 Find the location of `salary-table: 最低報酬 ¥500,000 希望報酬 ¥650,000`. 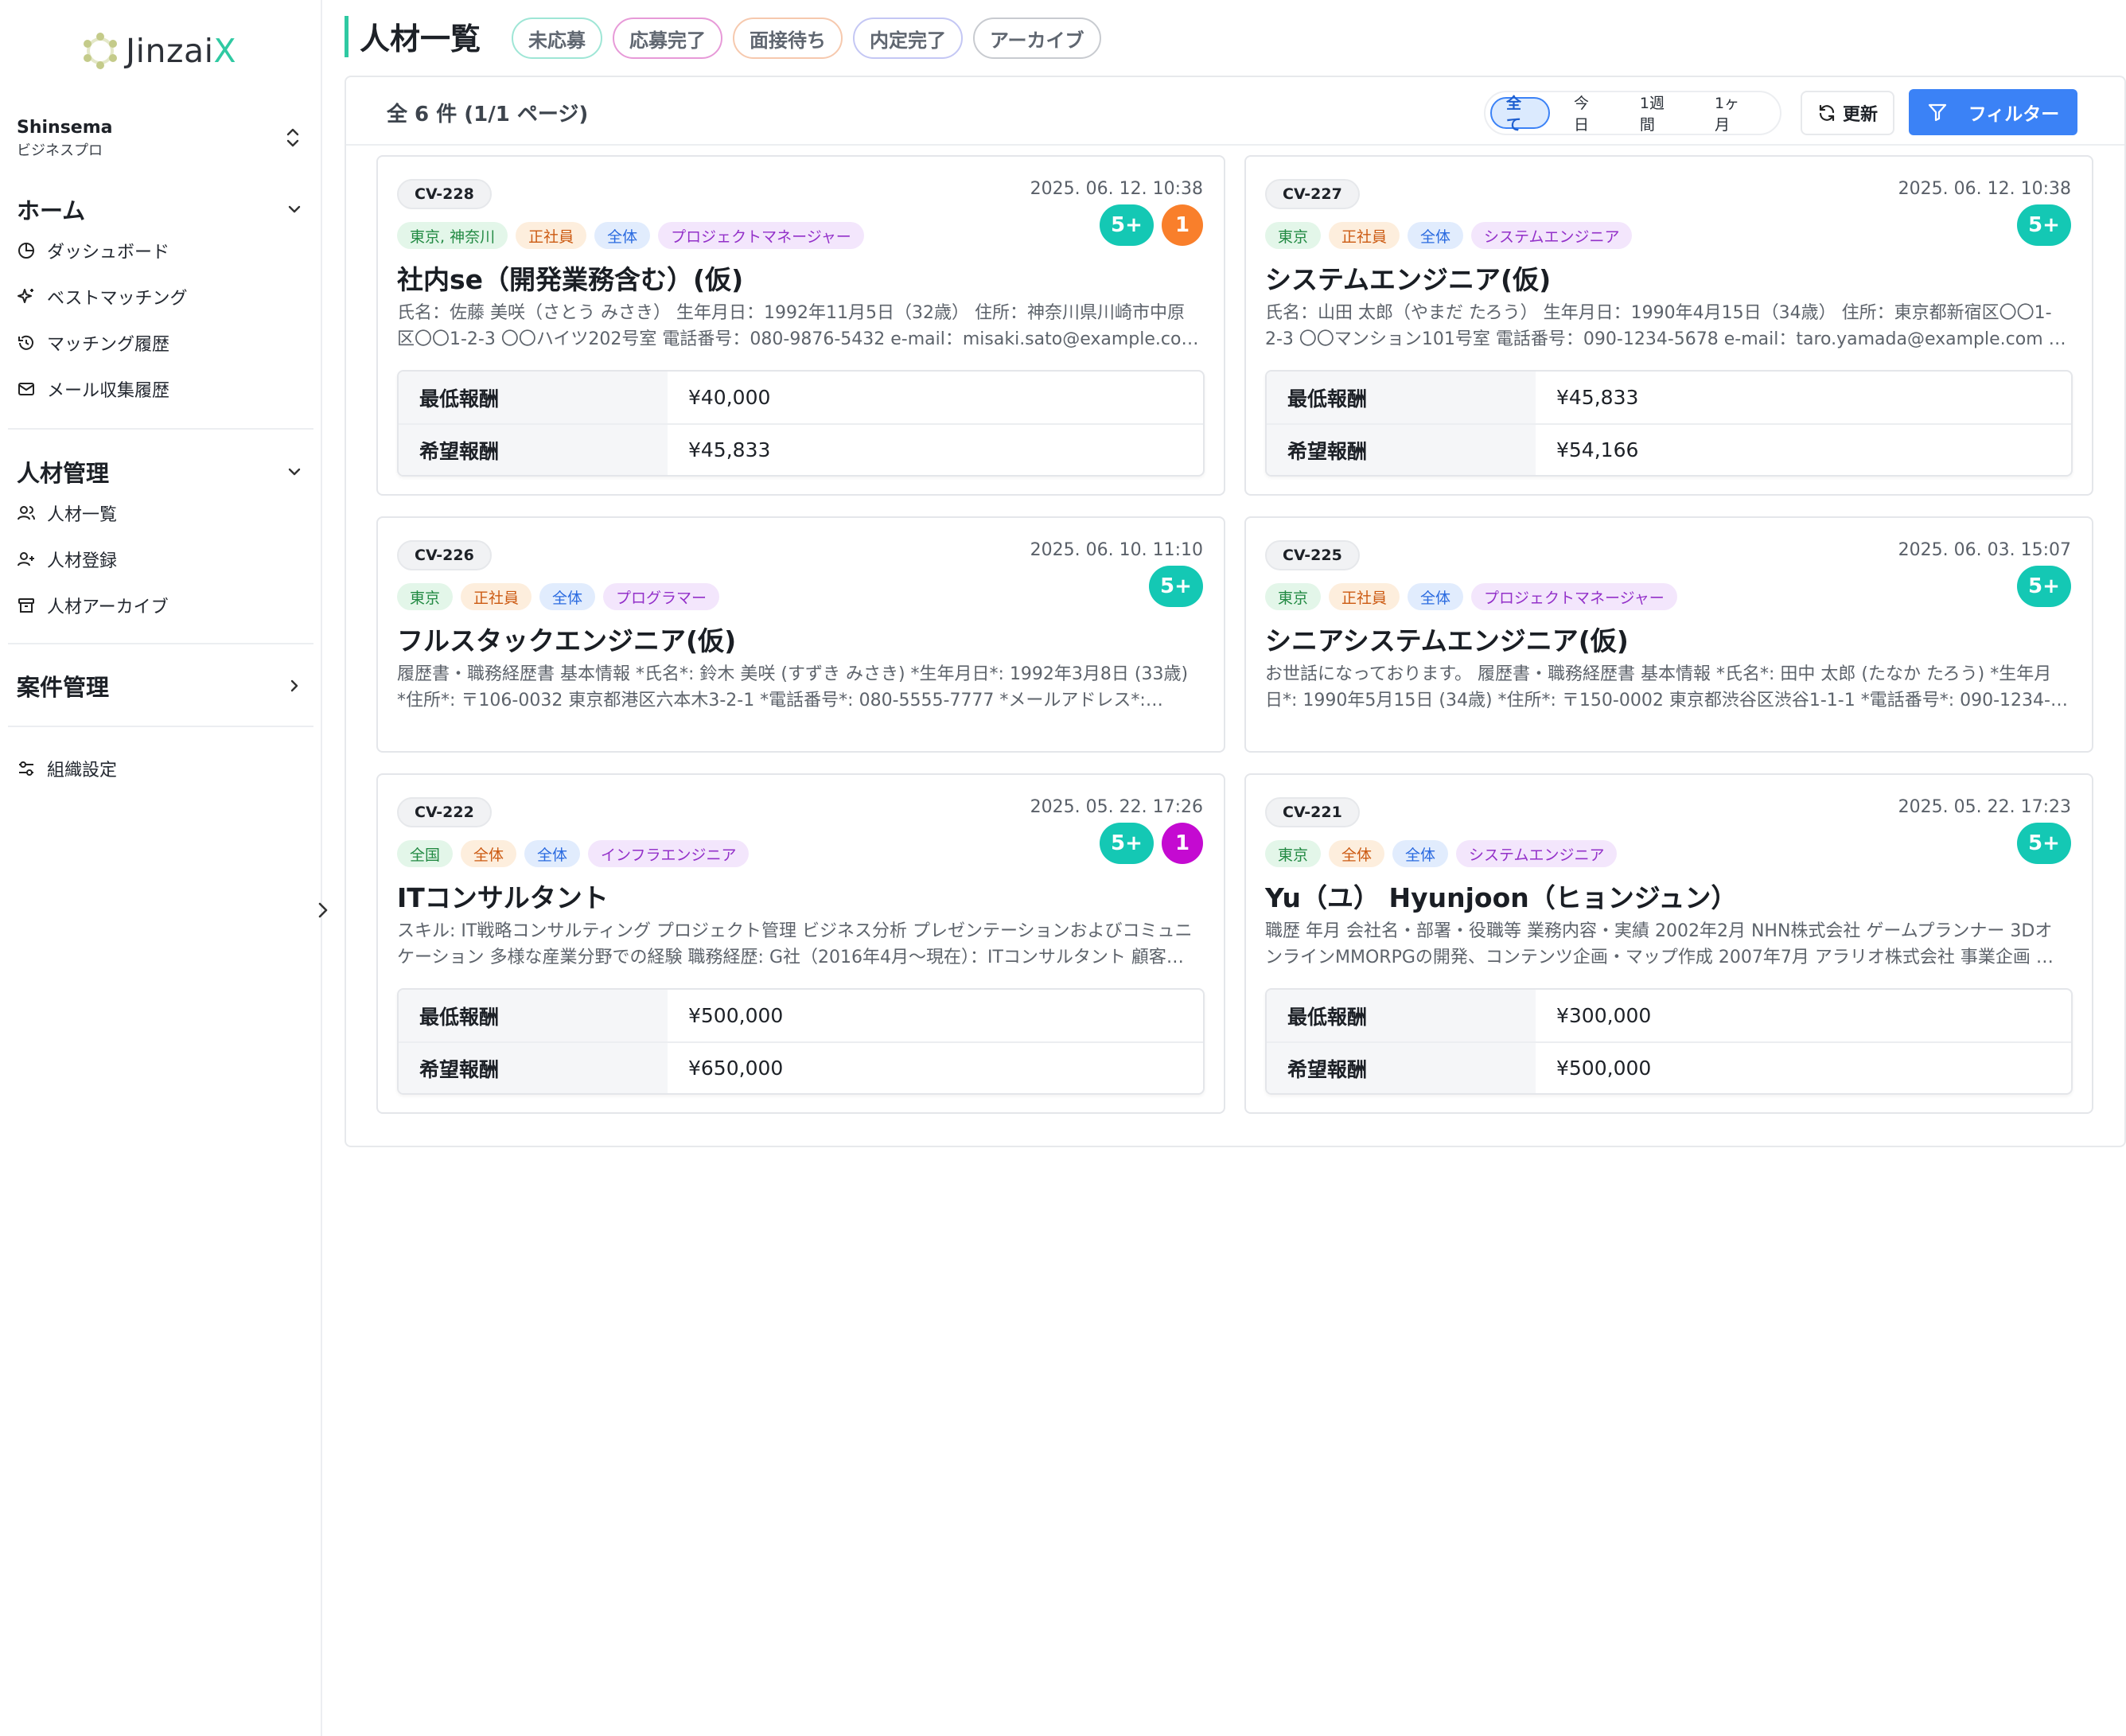

salary-table: 最低報酬 ¥500,000 希望報酬 ¥650,000 is located at coordinates (801, 1041).